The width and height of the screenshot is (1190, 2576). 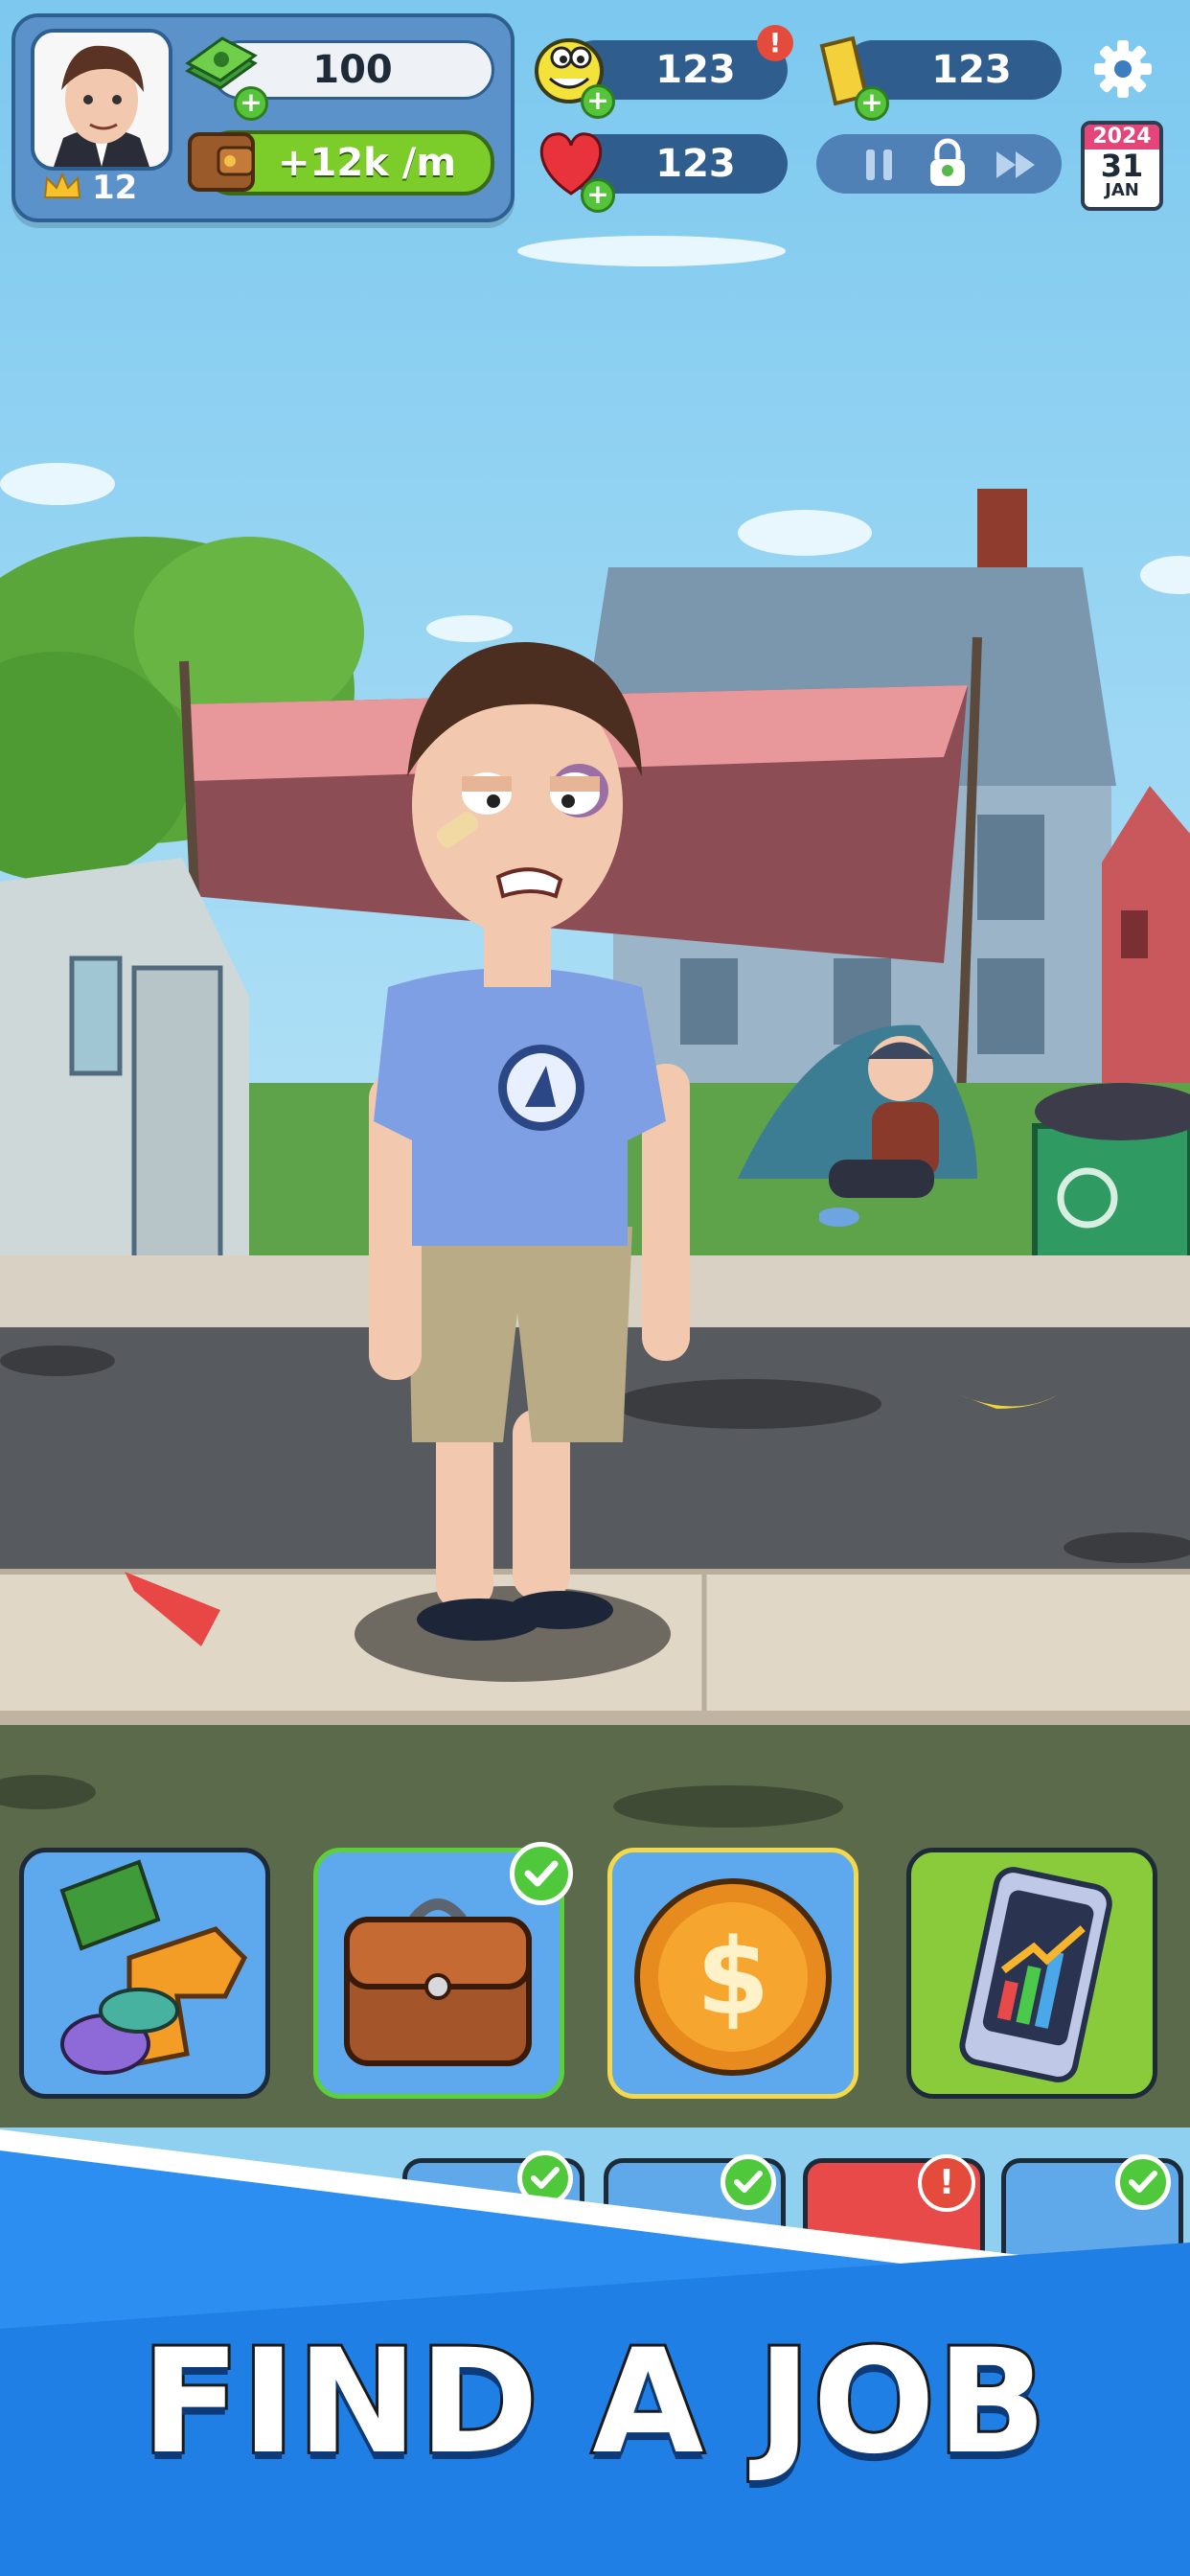 I want to click on avatar, so click(x=101, y=100).